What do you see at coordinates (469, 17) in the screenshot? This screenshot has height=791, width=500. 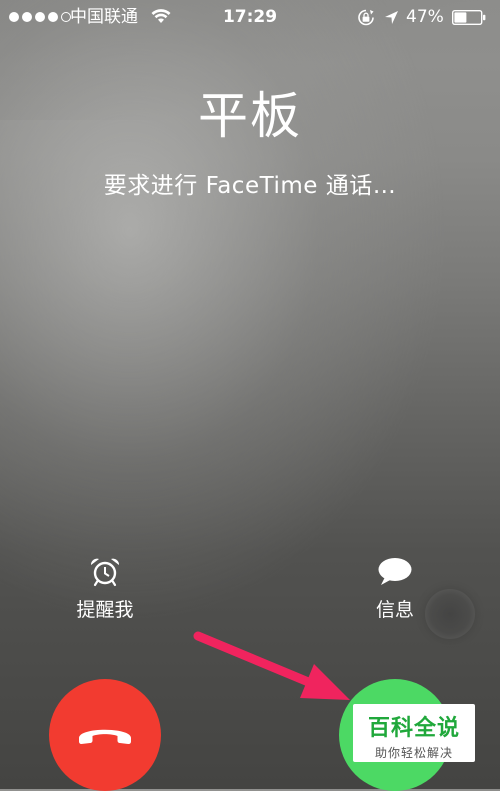 I see `battery-icon` at bounding box center [469, 17].